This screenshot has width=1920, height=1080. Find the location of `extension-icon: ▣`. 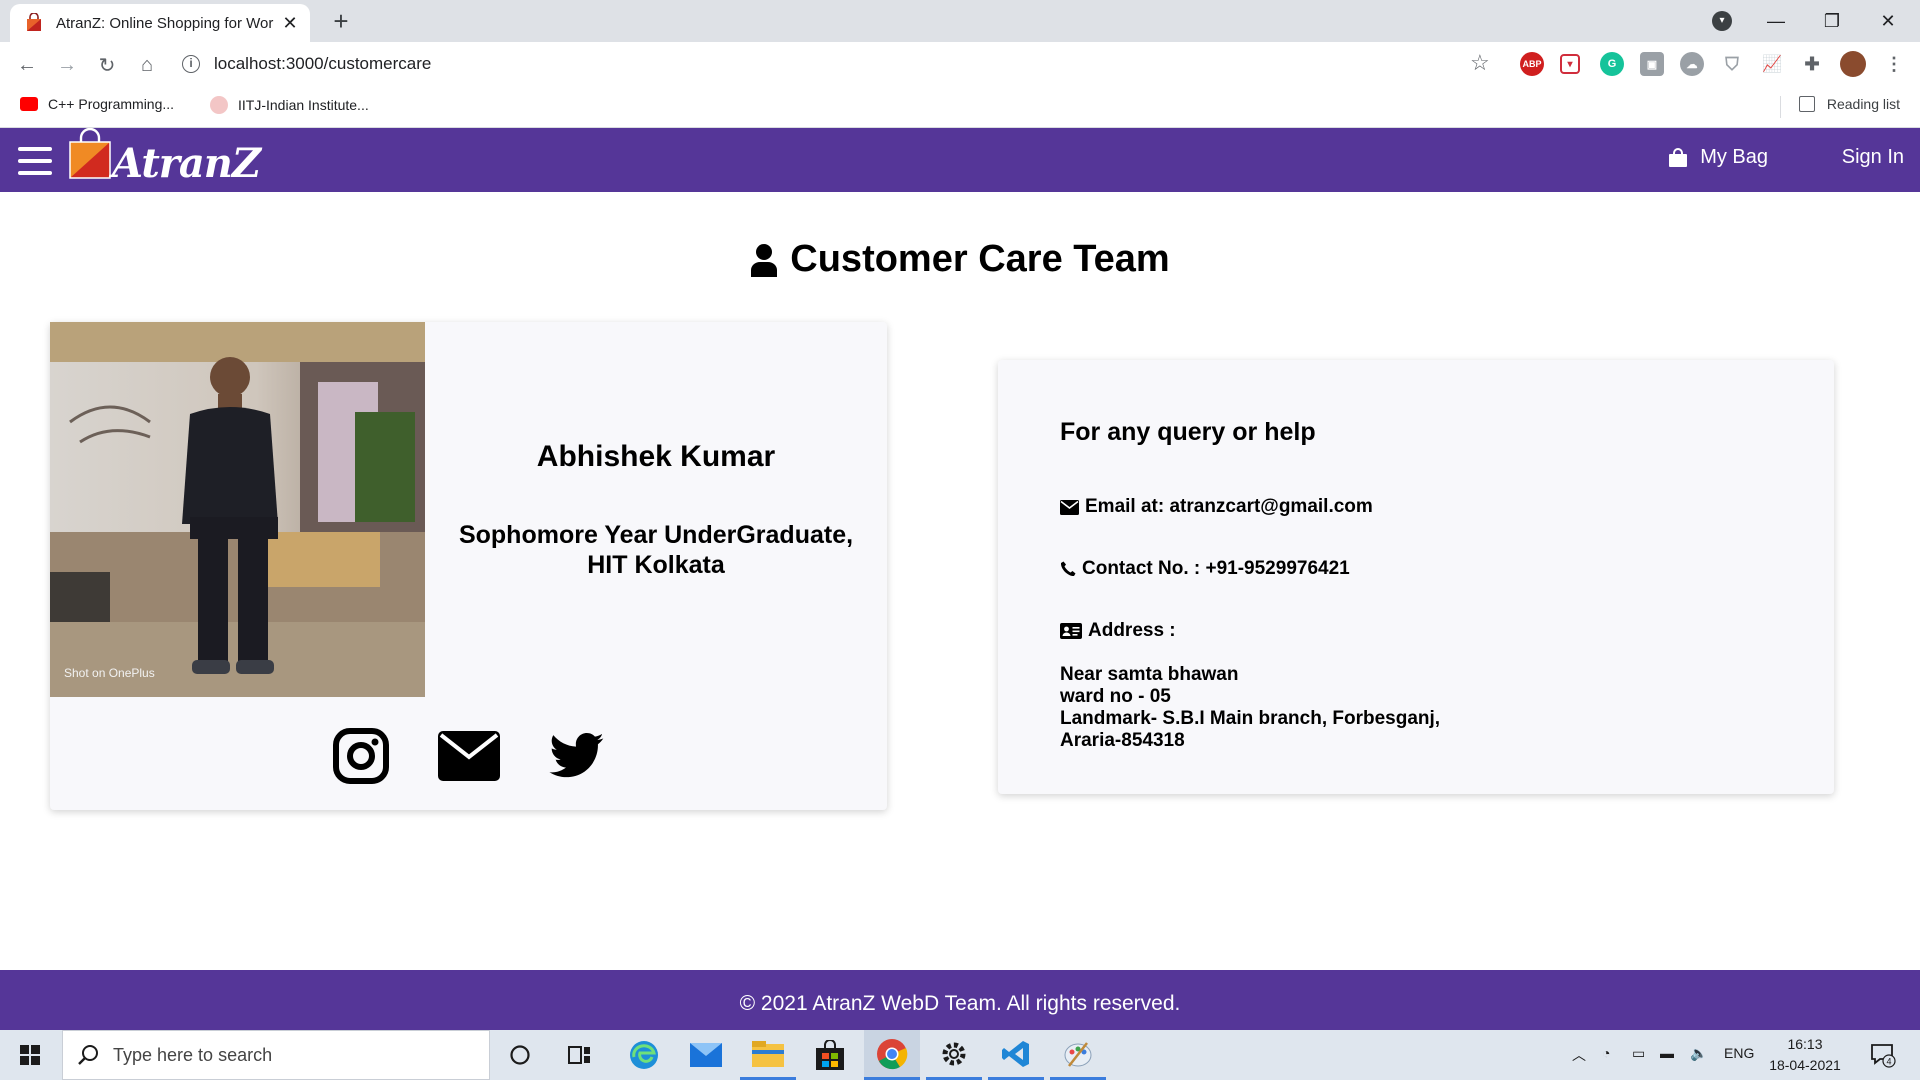

extension-icon: ▣ is located at coordinates (1652, 64).